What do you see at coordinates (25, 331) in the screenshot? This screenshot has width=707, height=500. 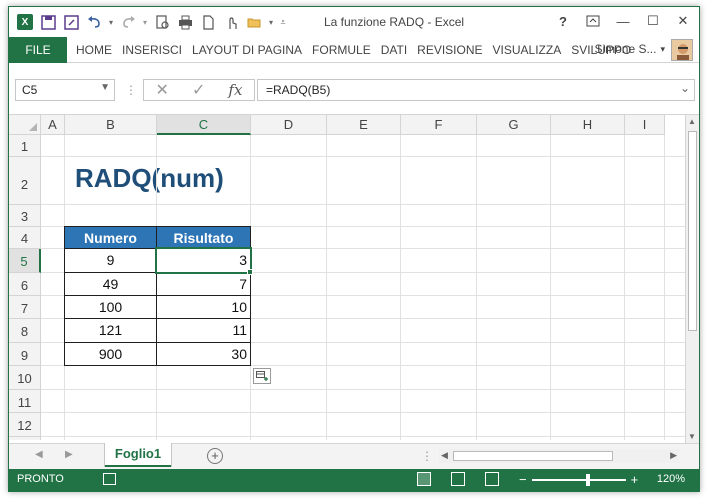 I see `row-header-8: 8` at bounding box center [25, 331].